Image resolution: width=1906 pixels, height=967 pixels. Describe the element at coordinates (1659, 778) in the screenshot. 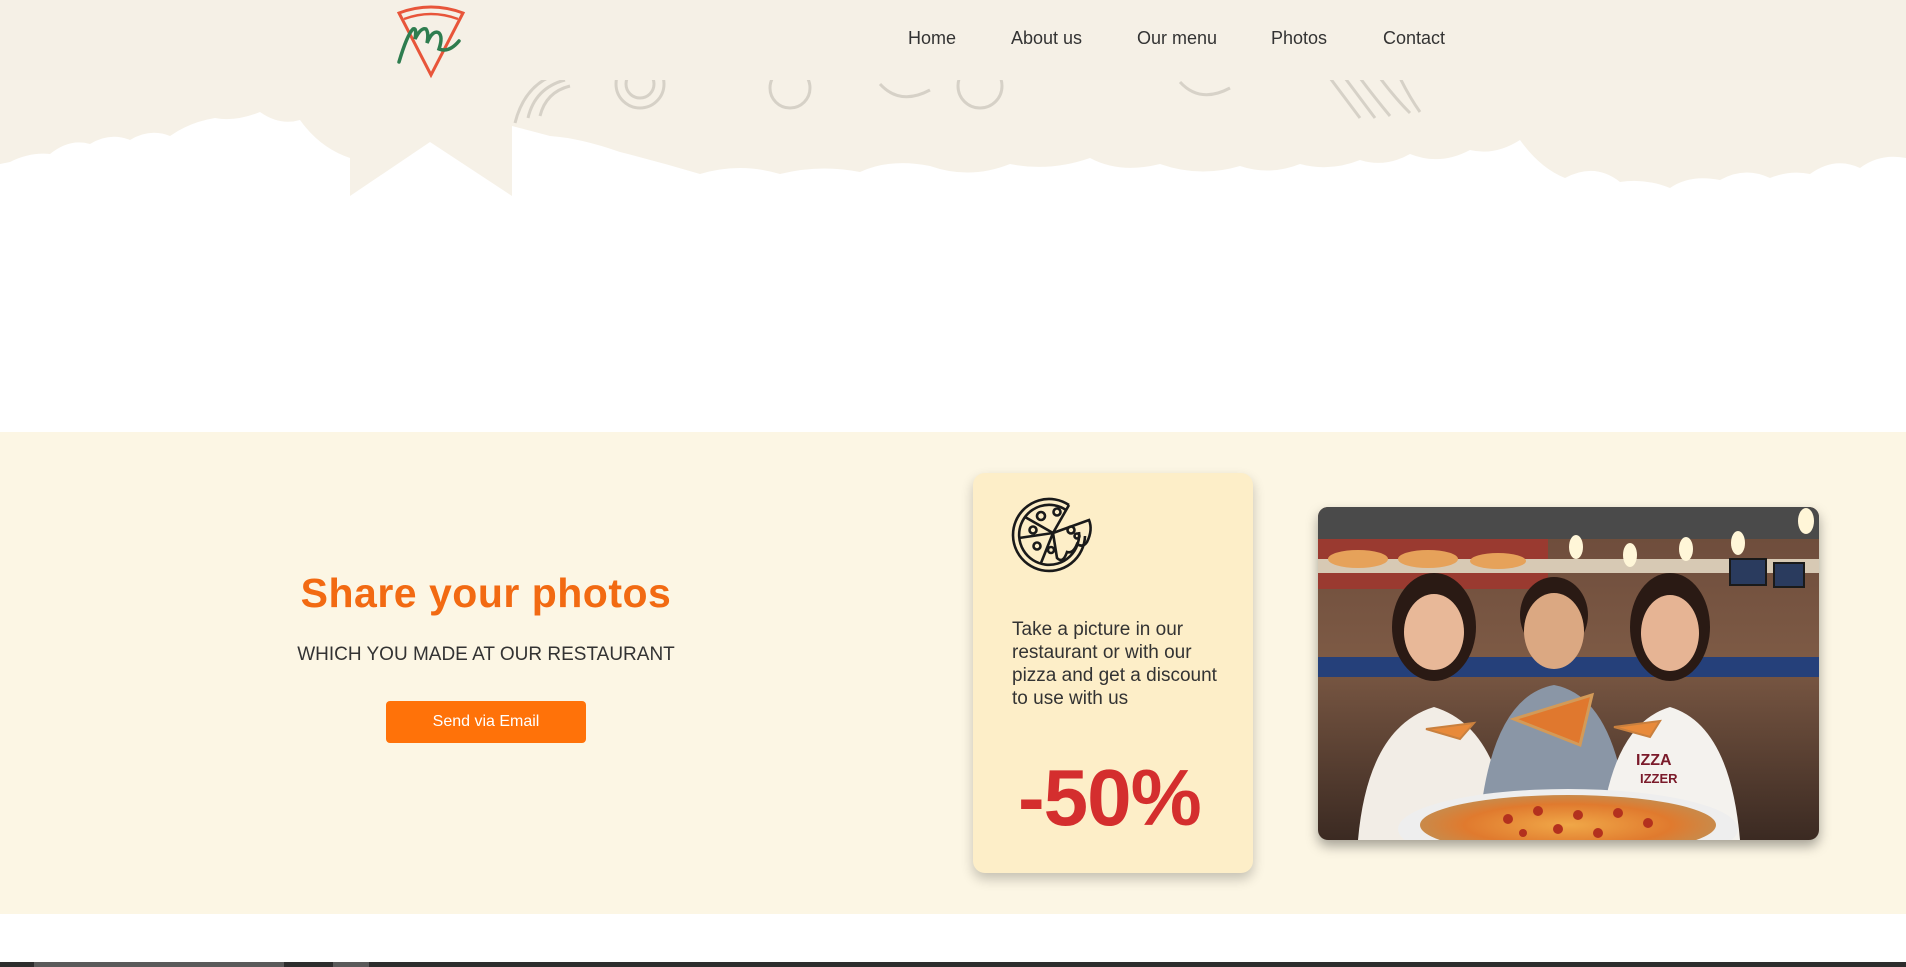

I see `svg-text: IZZER` at that location.